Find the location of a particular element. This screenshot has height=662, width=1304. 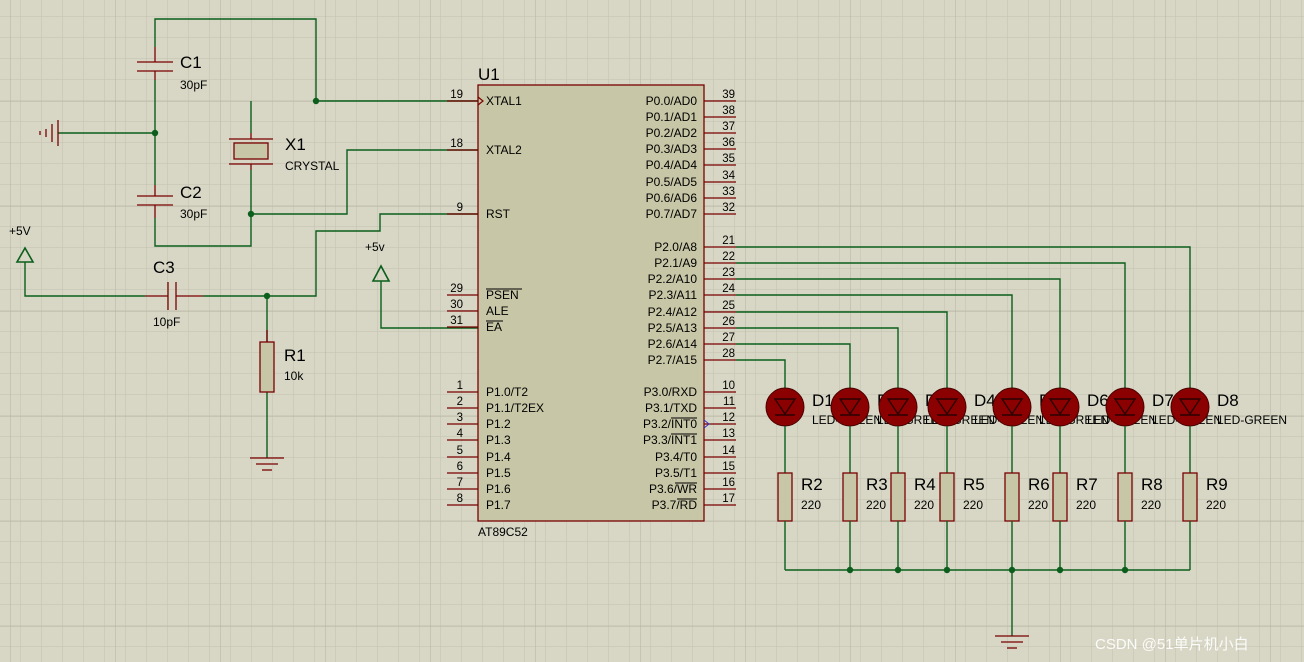

pin-number: 36 is located at coordinates (728, 143).